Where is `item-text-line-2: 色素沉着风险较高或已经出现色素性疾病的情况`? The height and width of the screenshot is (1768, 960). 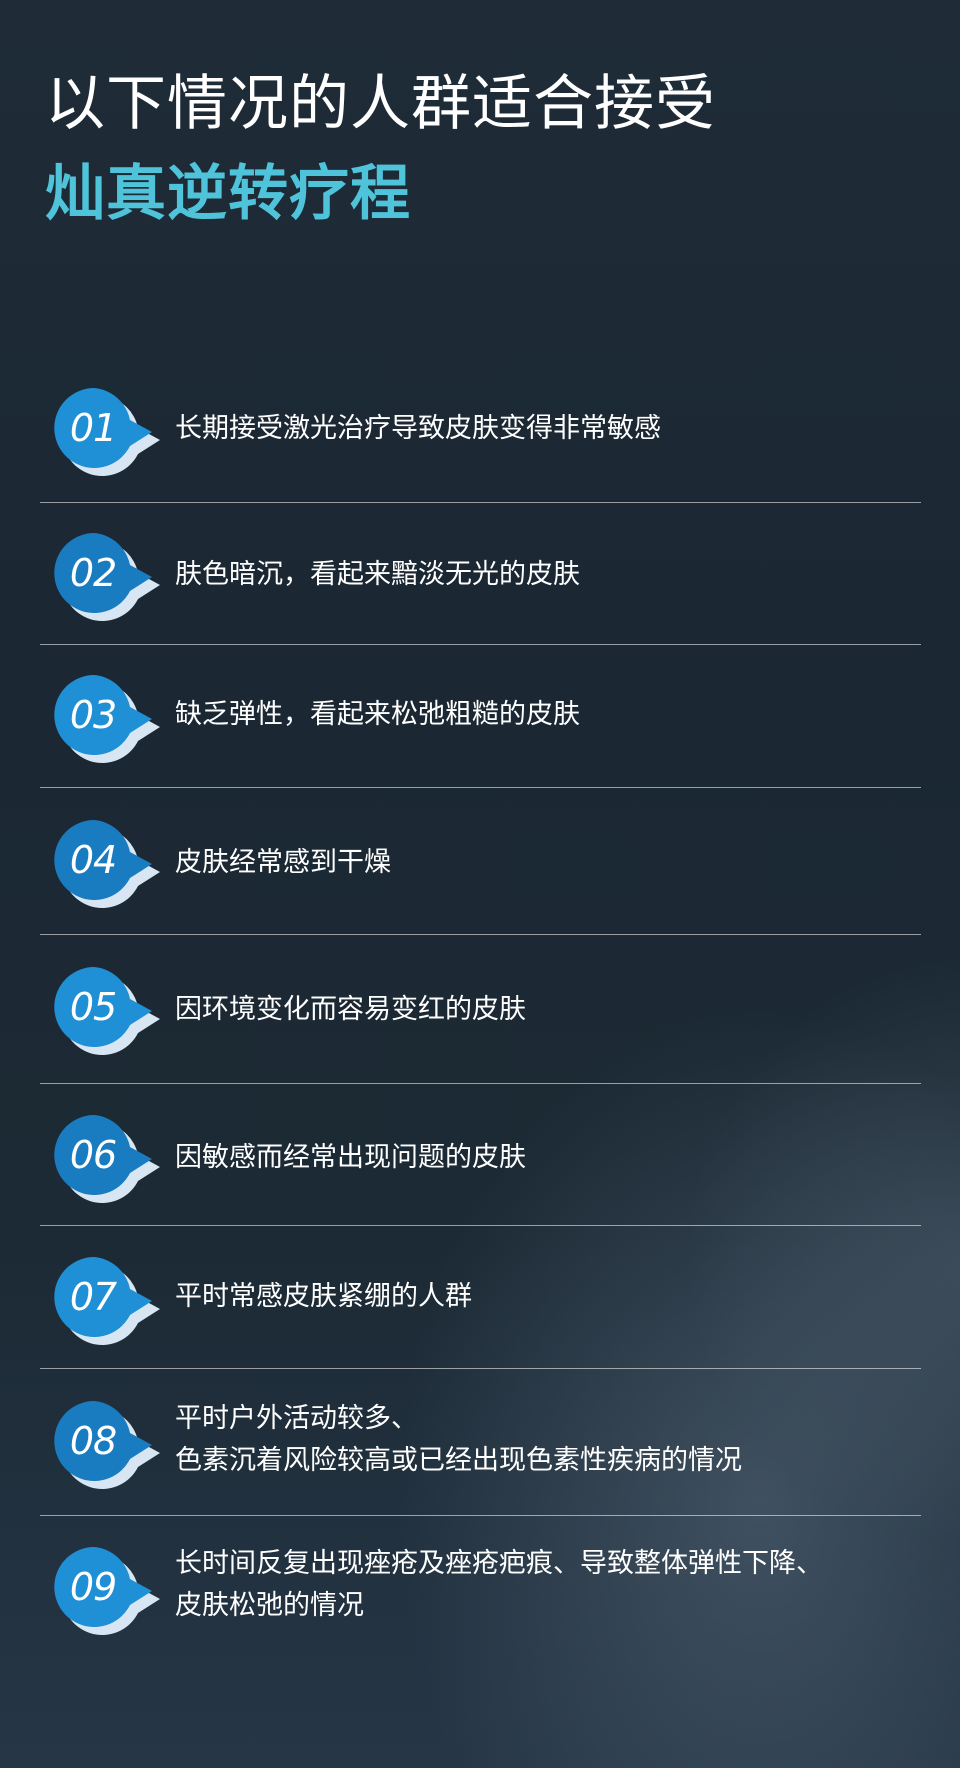 item-text-line-2: 色素沉着风险较高或已经出现色素性疾病的情况 is located at coordinates (458, 1460).